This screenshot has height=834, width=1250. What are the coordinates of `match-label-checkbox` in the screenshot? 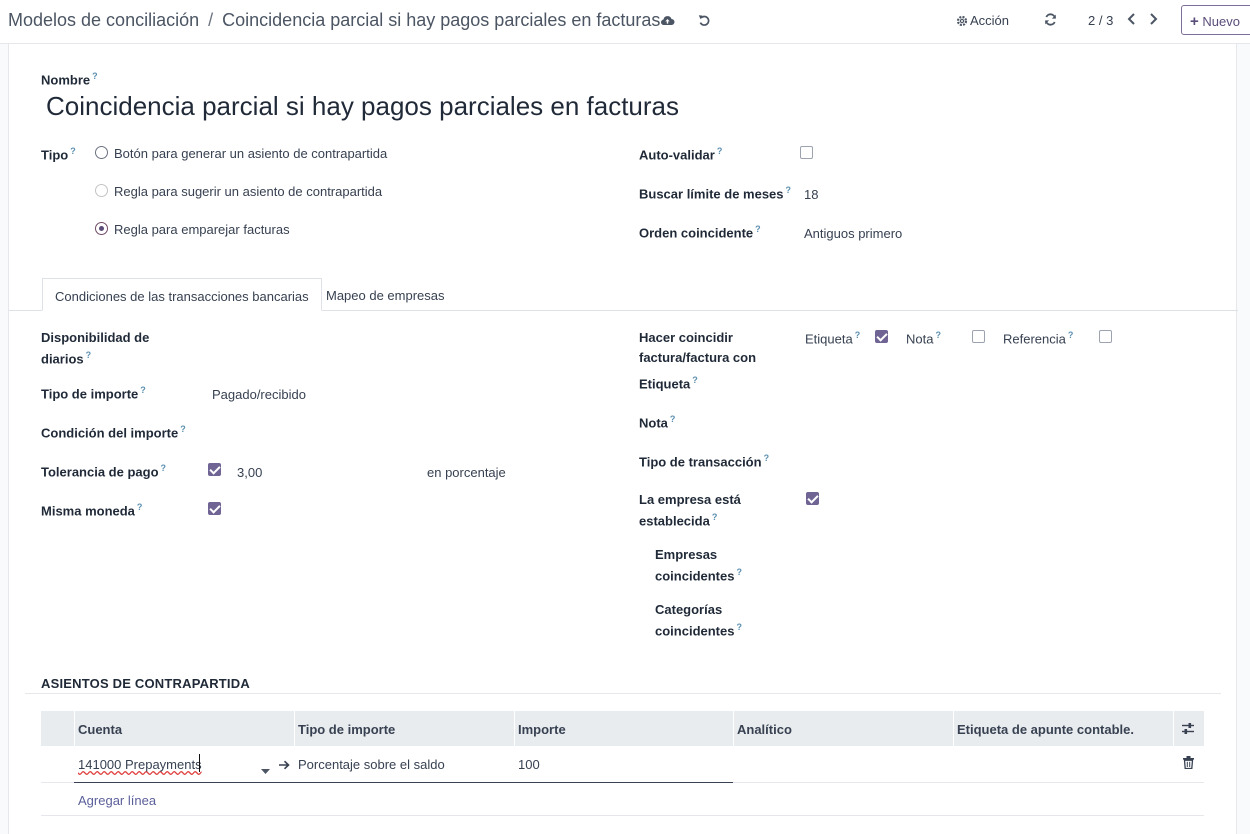 It's located at (881, 336).